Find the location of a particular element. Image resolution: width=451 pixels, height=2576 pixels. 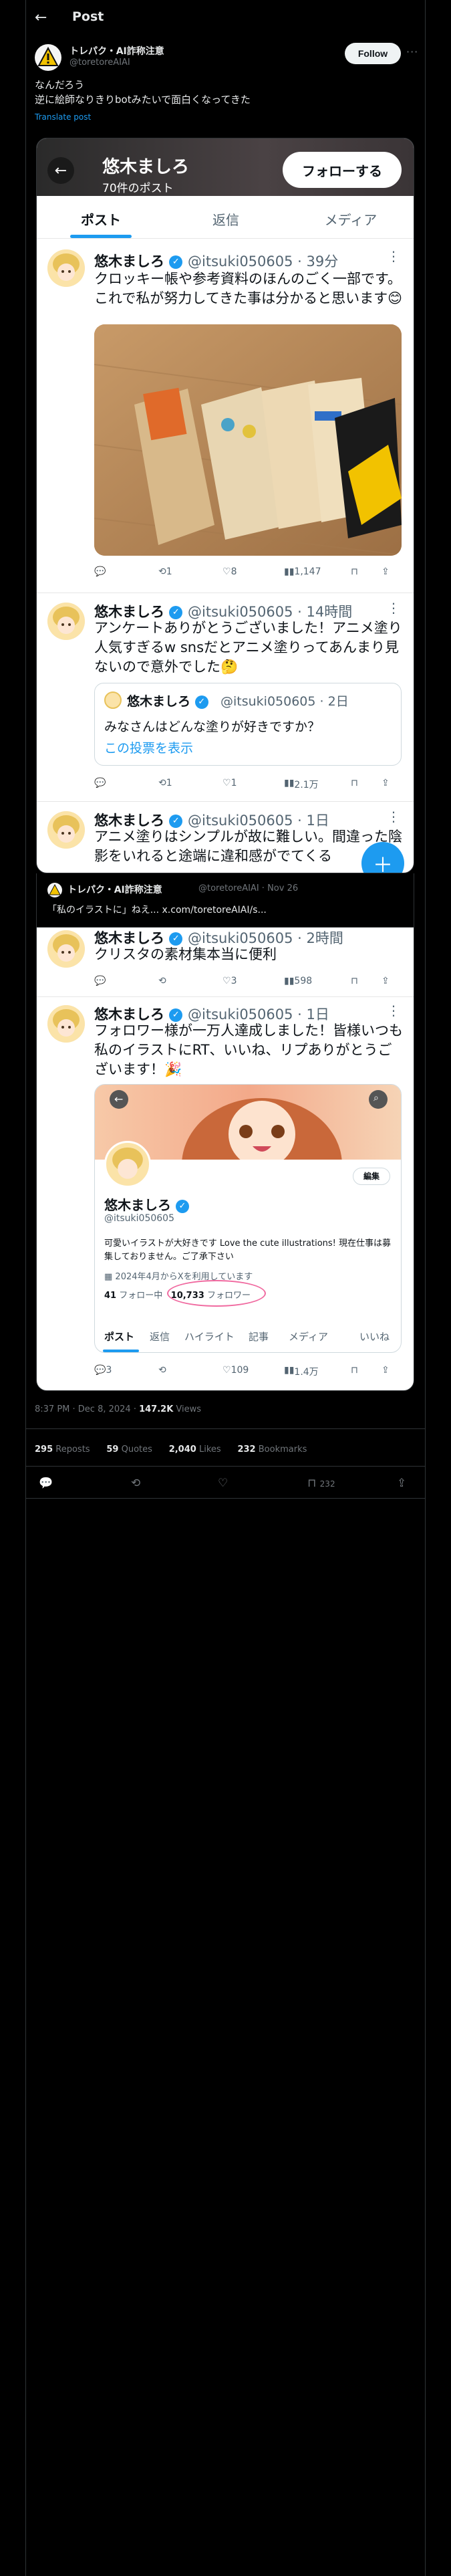

profile-follow-button: フォローする is located at coordinates (342, 170).